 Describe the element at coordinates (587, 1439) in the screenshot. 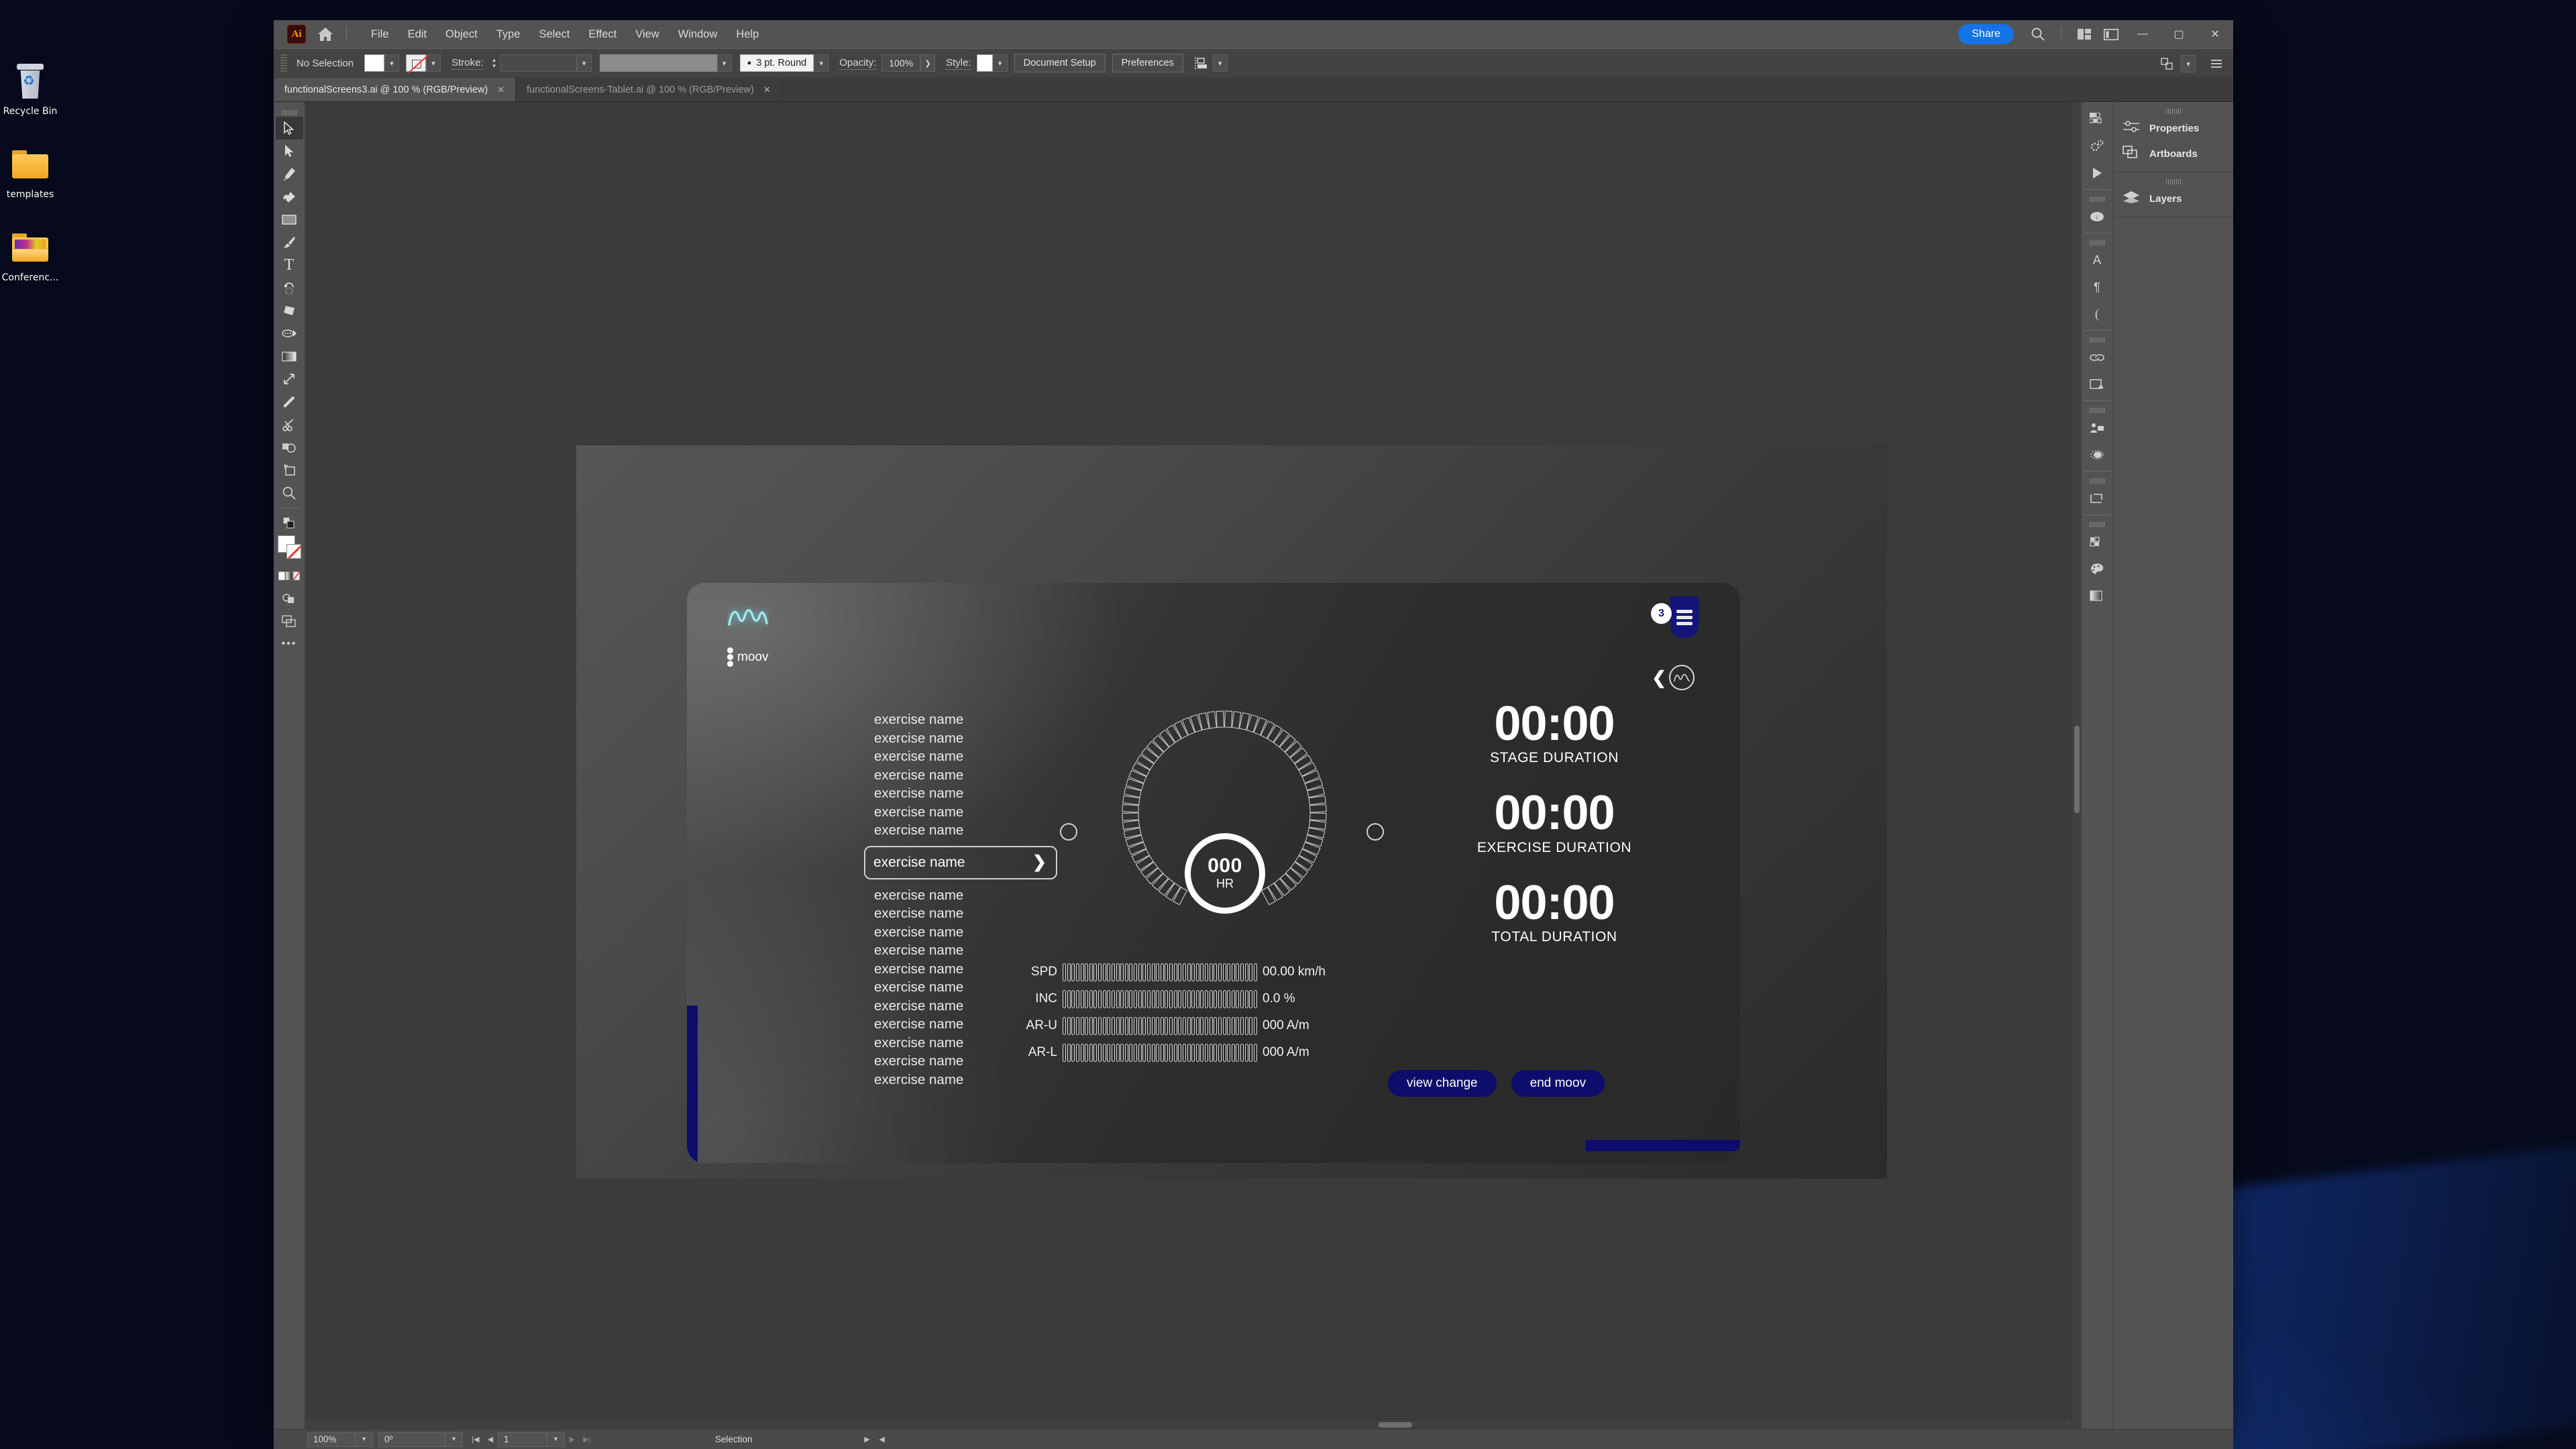

I see `last-artboard-icon: ▶|` at that location.